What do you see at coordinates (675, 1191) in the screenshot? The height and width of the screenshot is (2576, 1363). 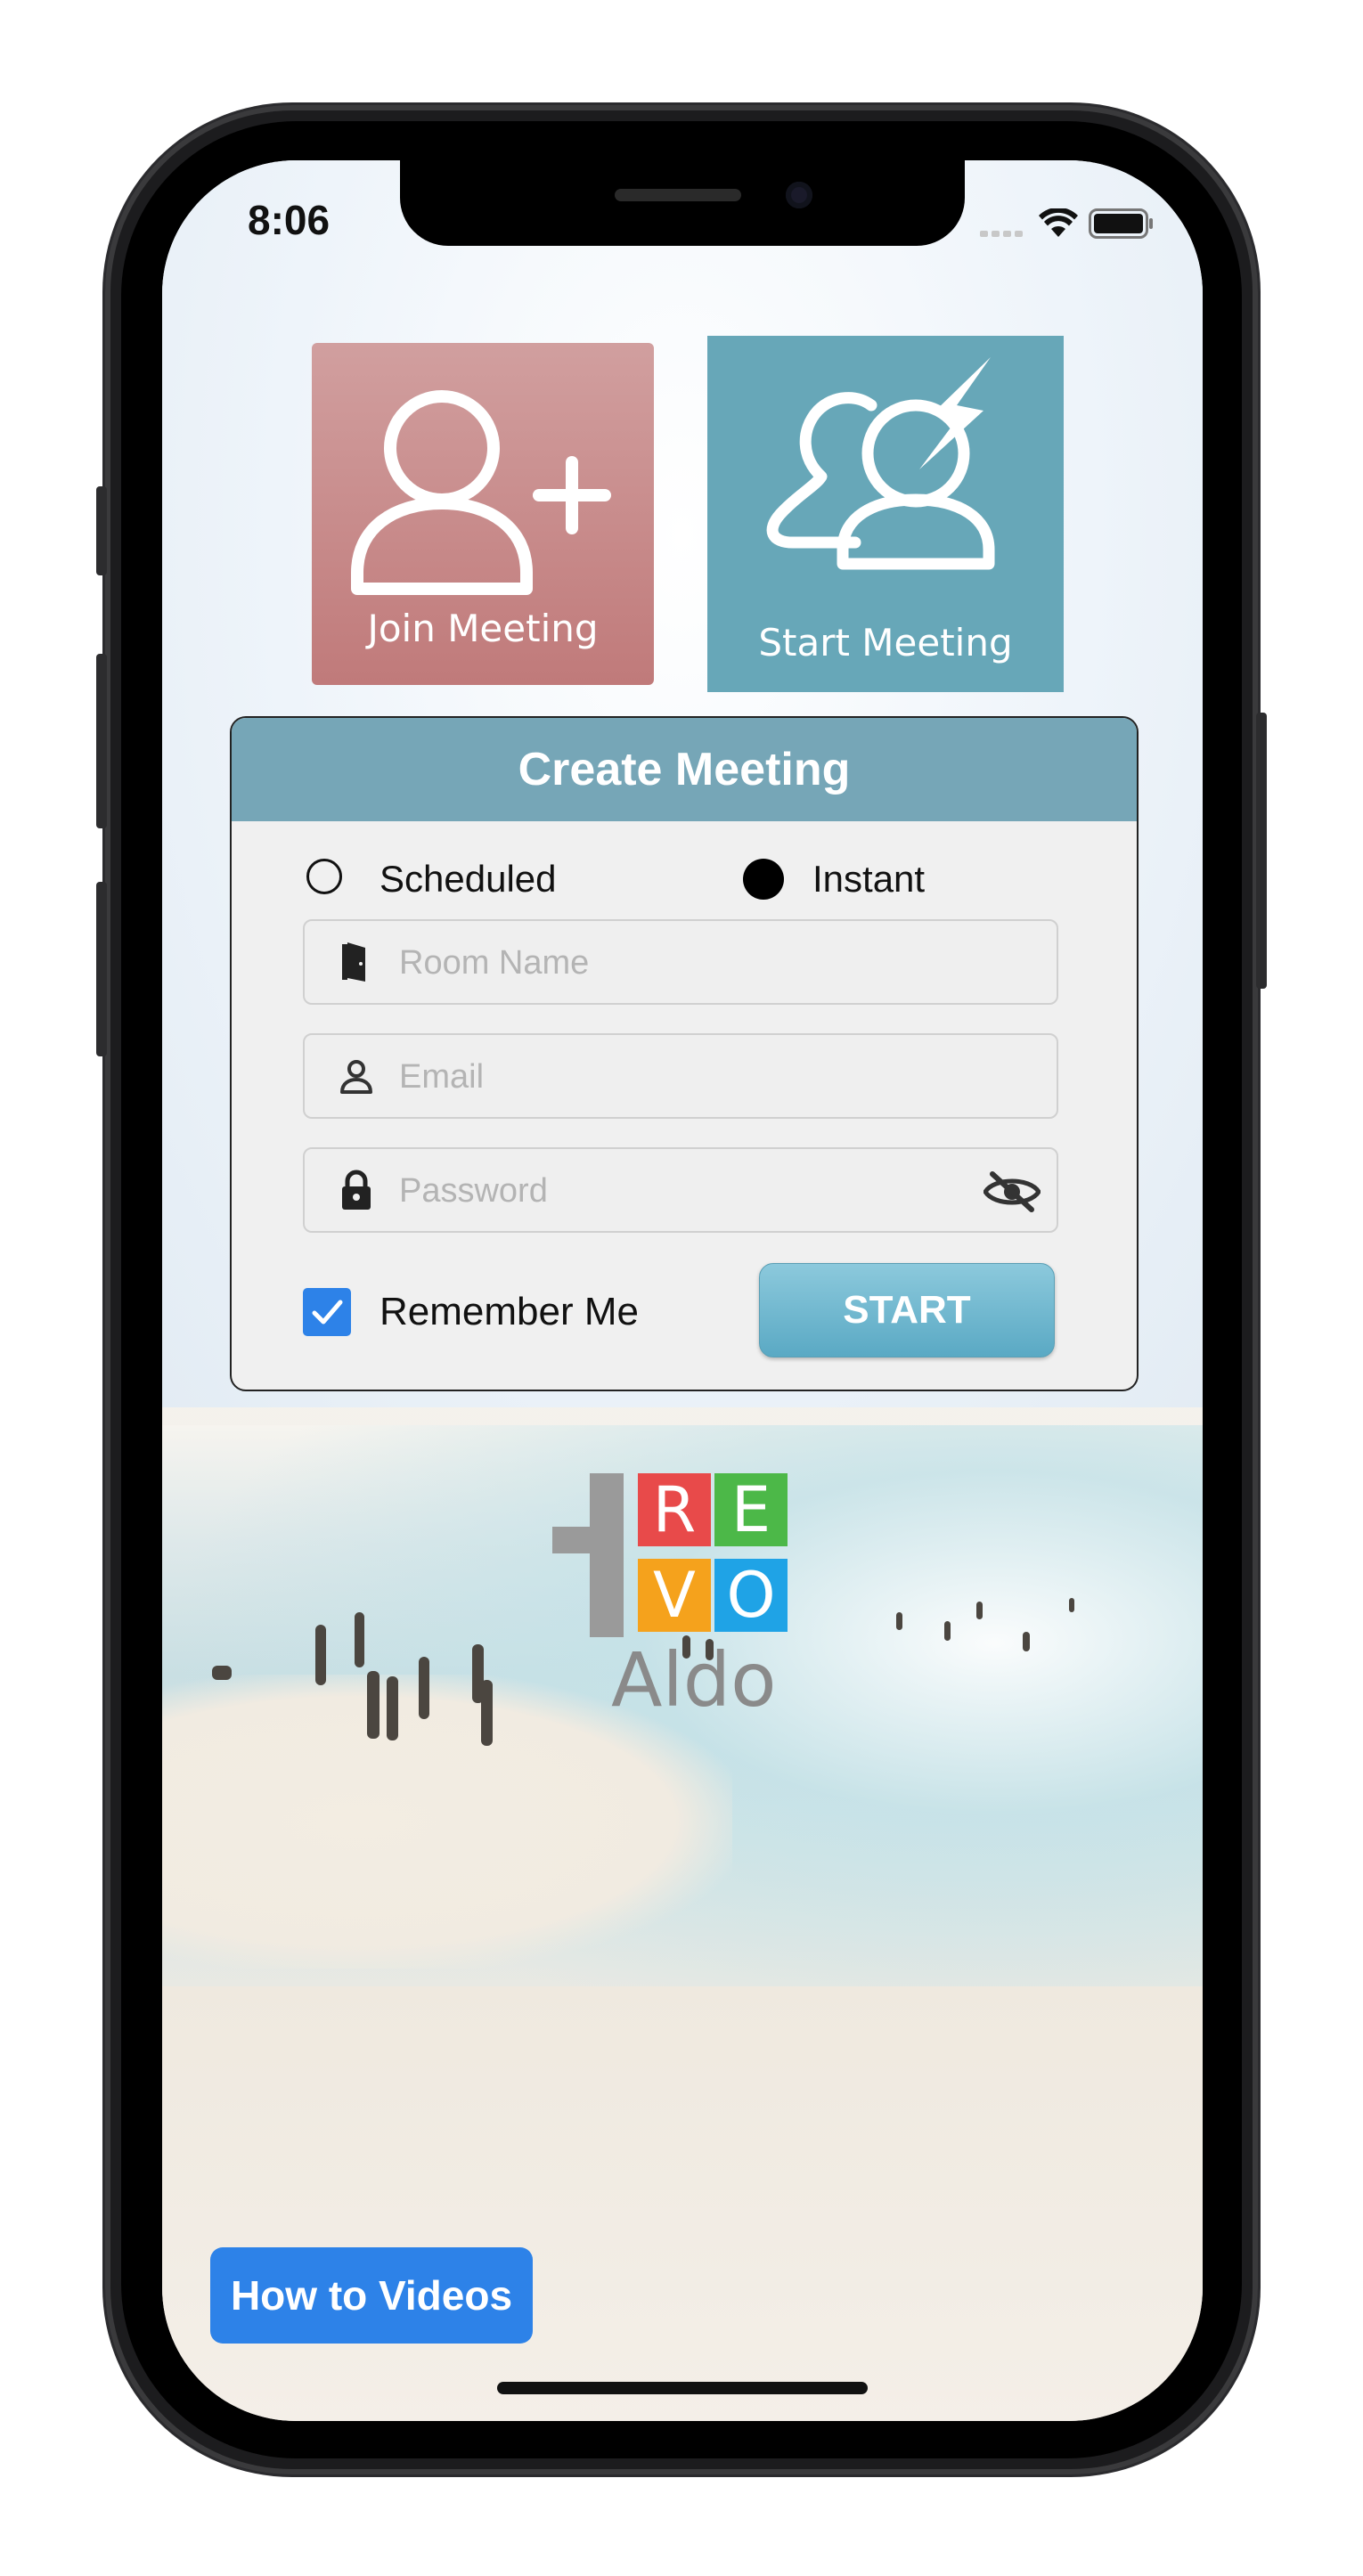 I see `password-input` at bounding box center [675, 1191].